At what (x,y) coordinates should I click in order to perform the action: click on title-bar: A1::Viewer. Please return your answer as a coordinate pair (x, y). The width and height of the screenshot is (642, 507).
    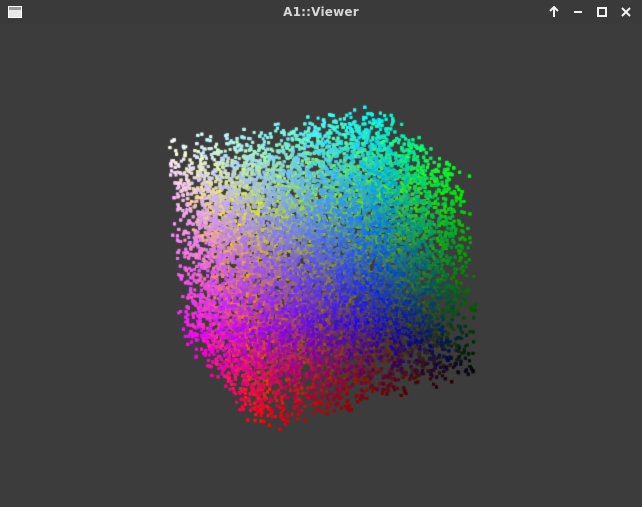
    Looking at the image, I should click on (321, 12).